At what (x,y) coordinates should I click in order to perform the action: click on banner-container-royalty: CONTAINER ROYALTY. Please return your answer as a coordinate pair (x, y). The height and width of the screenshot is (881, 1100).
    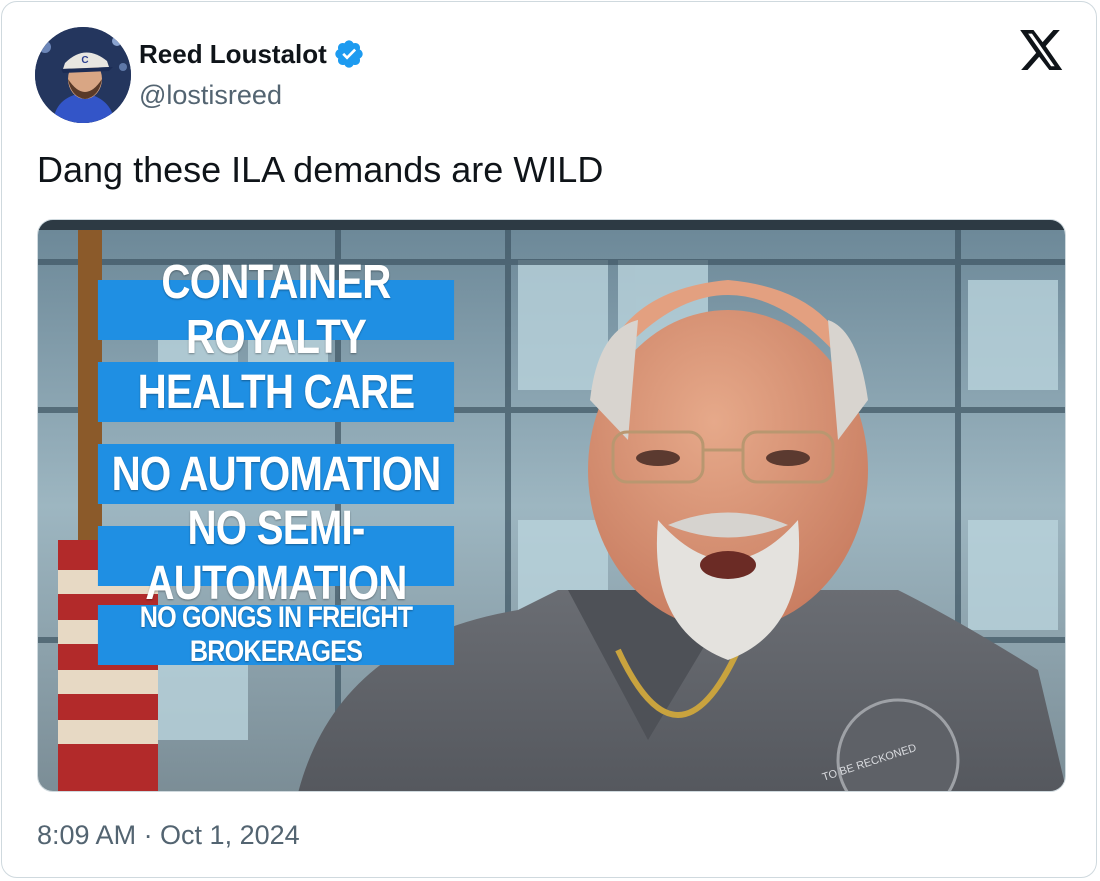
    Looking at the image, I should click on (276, 310).